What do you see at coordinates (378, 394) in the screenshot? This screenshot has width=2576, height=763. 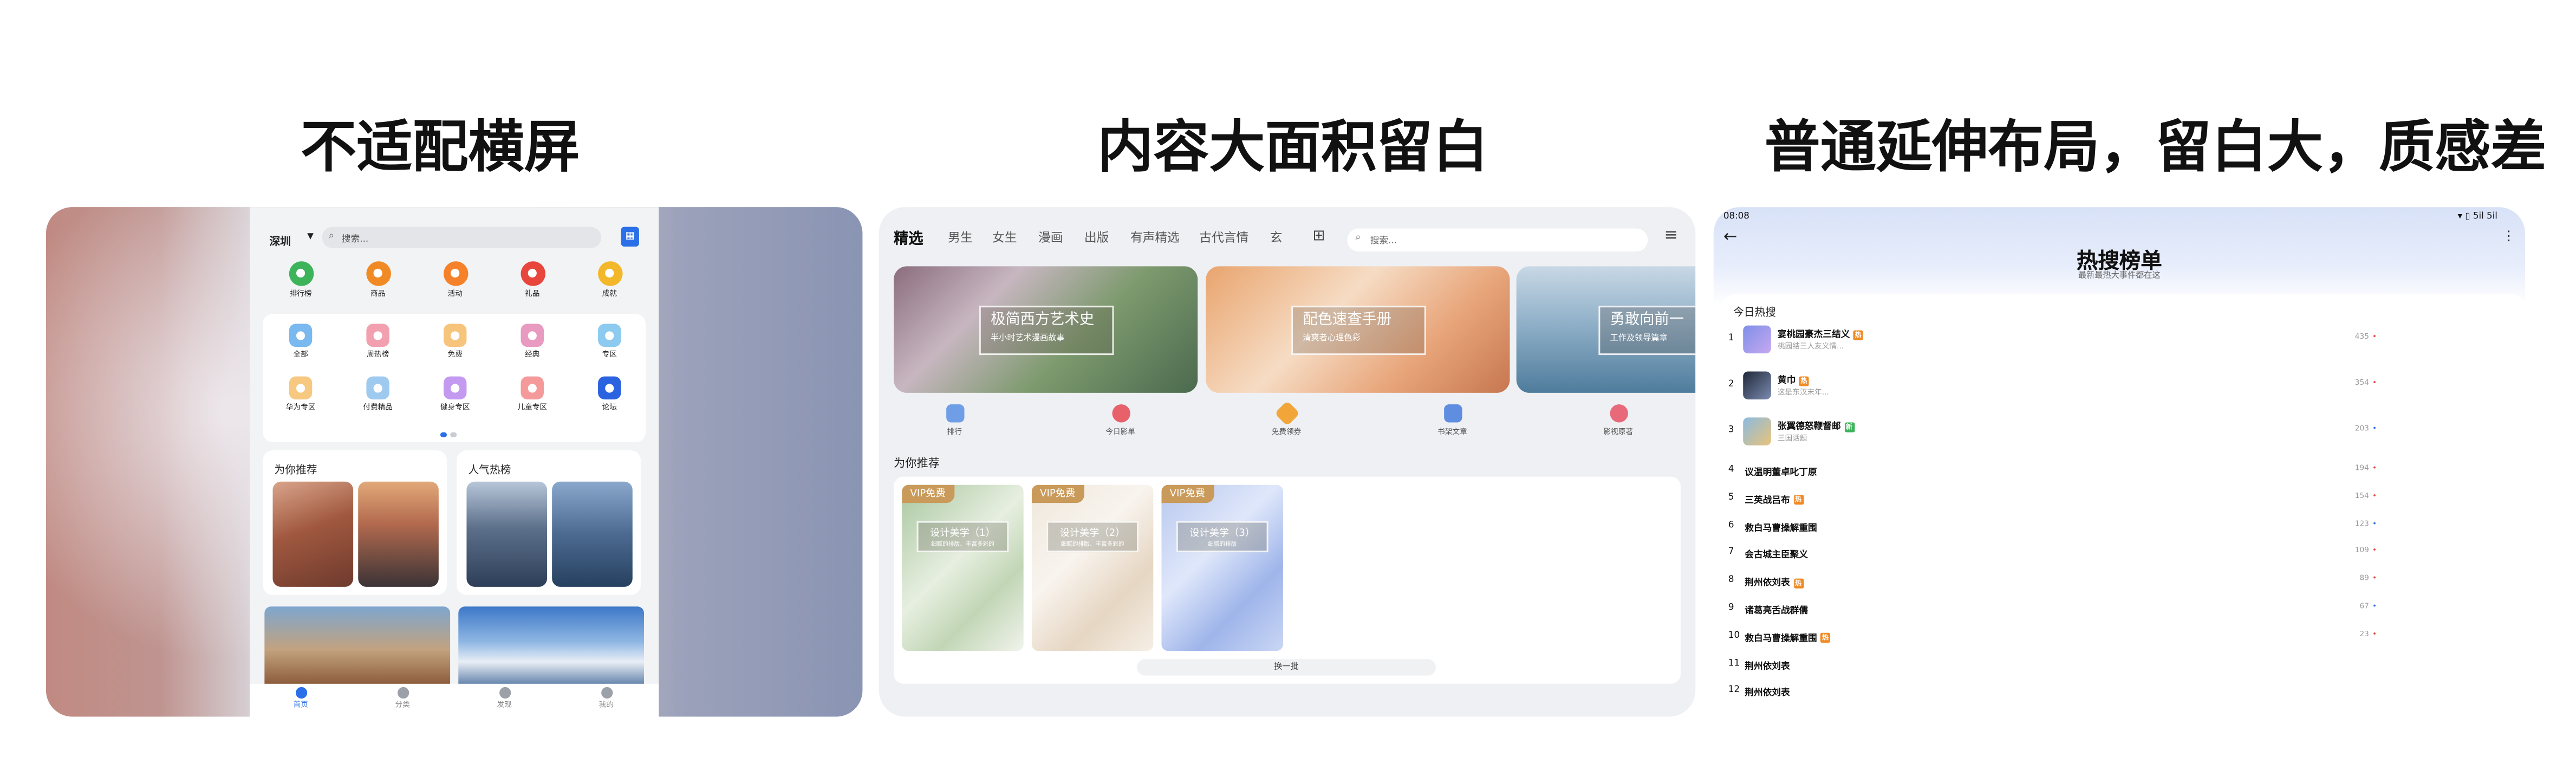 I see `shortcut-diamond: ● 付费精品` at bounding box center [378, 394].